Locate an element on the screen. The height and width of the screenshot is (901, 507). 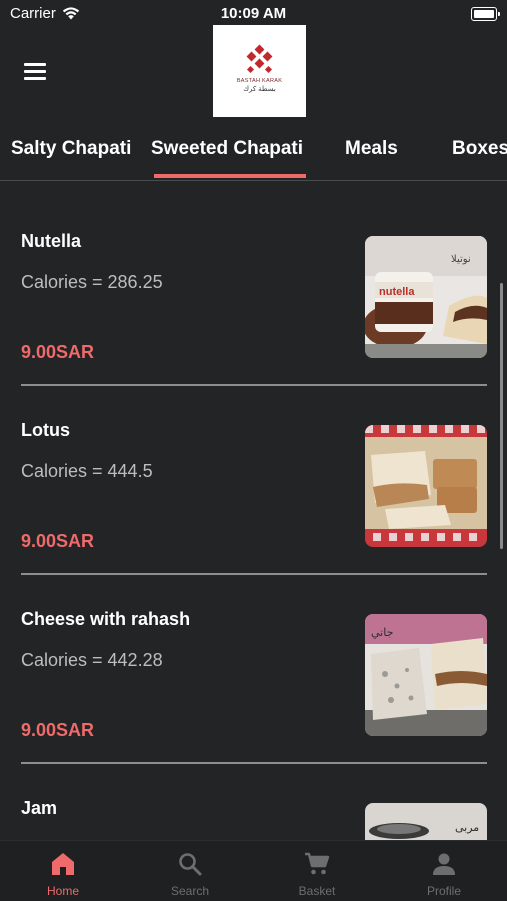
tabbar-label: Search is located at coordinates (190, 891).